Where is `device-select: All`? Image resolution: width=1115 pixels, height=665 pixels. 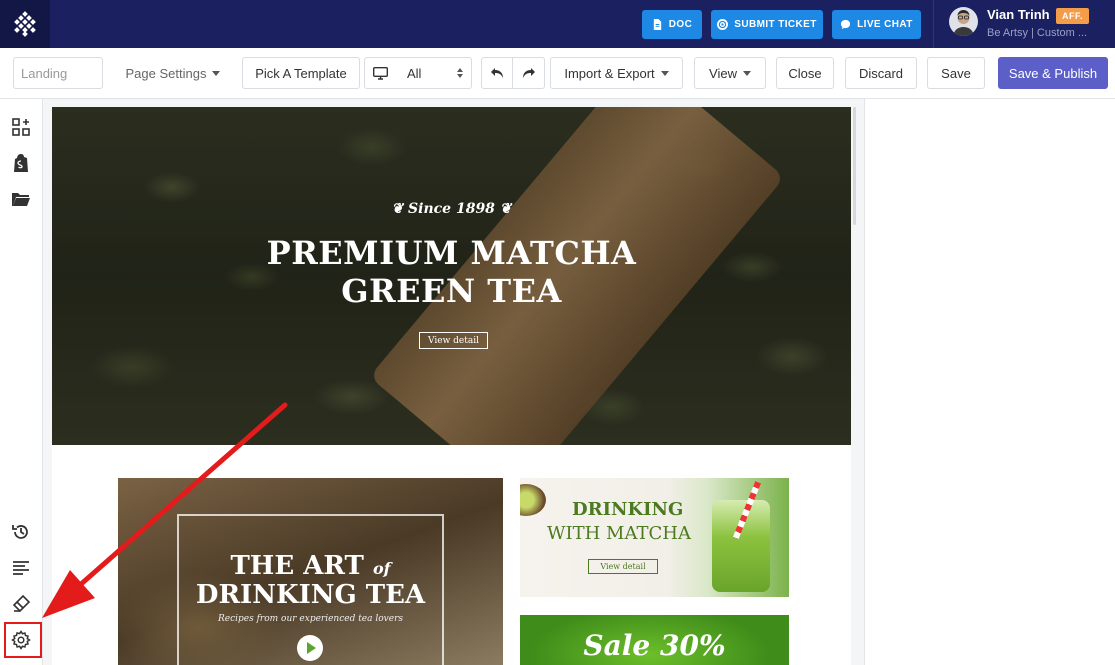
device-select: All is located at coordinates (418, 73).